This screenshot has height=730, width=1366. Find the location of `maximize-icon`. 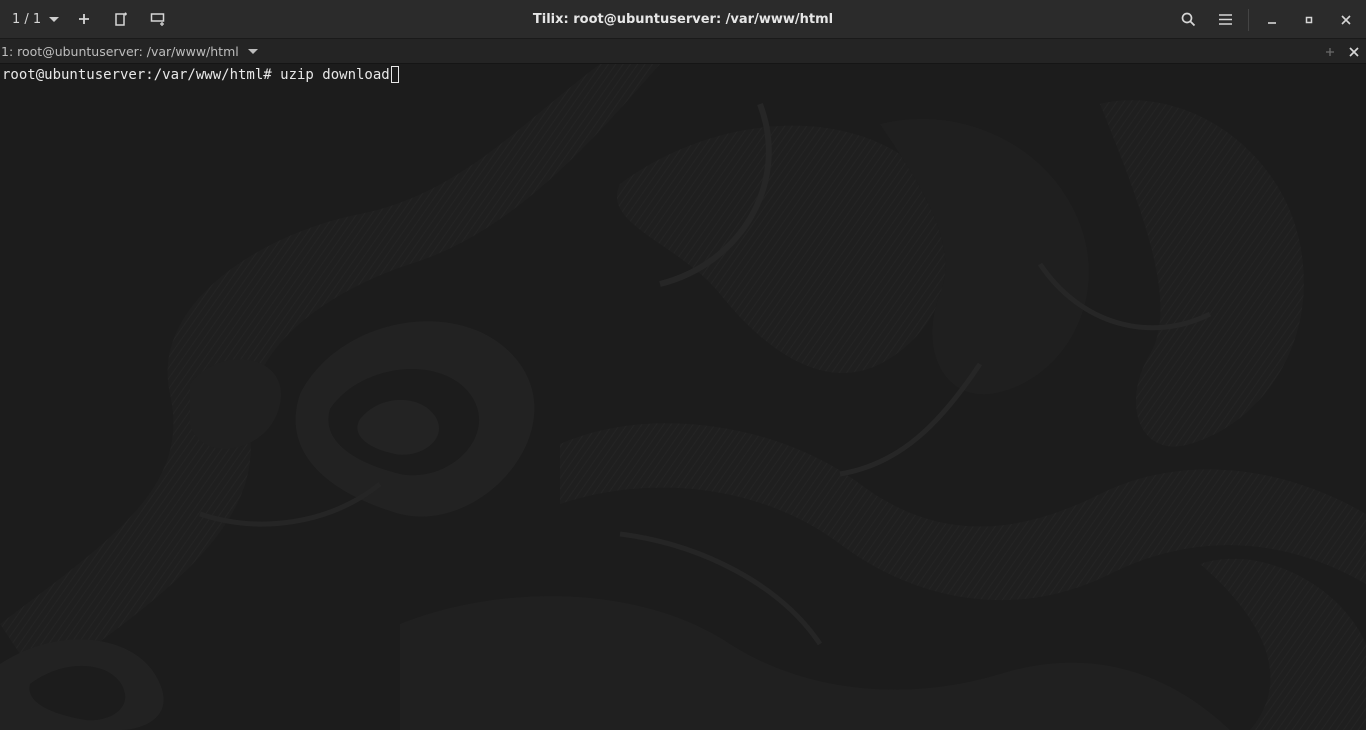

maximize-icon is located at coordinates (1308, 19).